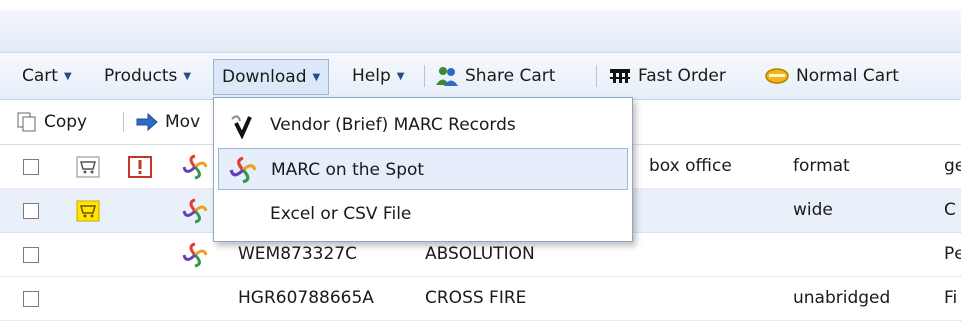 The image size is (961, 327). What do you see at coordinates (620, 76) in the screenshot?
I see `fast-cart-icon` at bounding box center [620, 76].